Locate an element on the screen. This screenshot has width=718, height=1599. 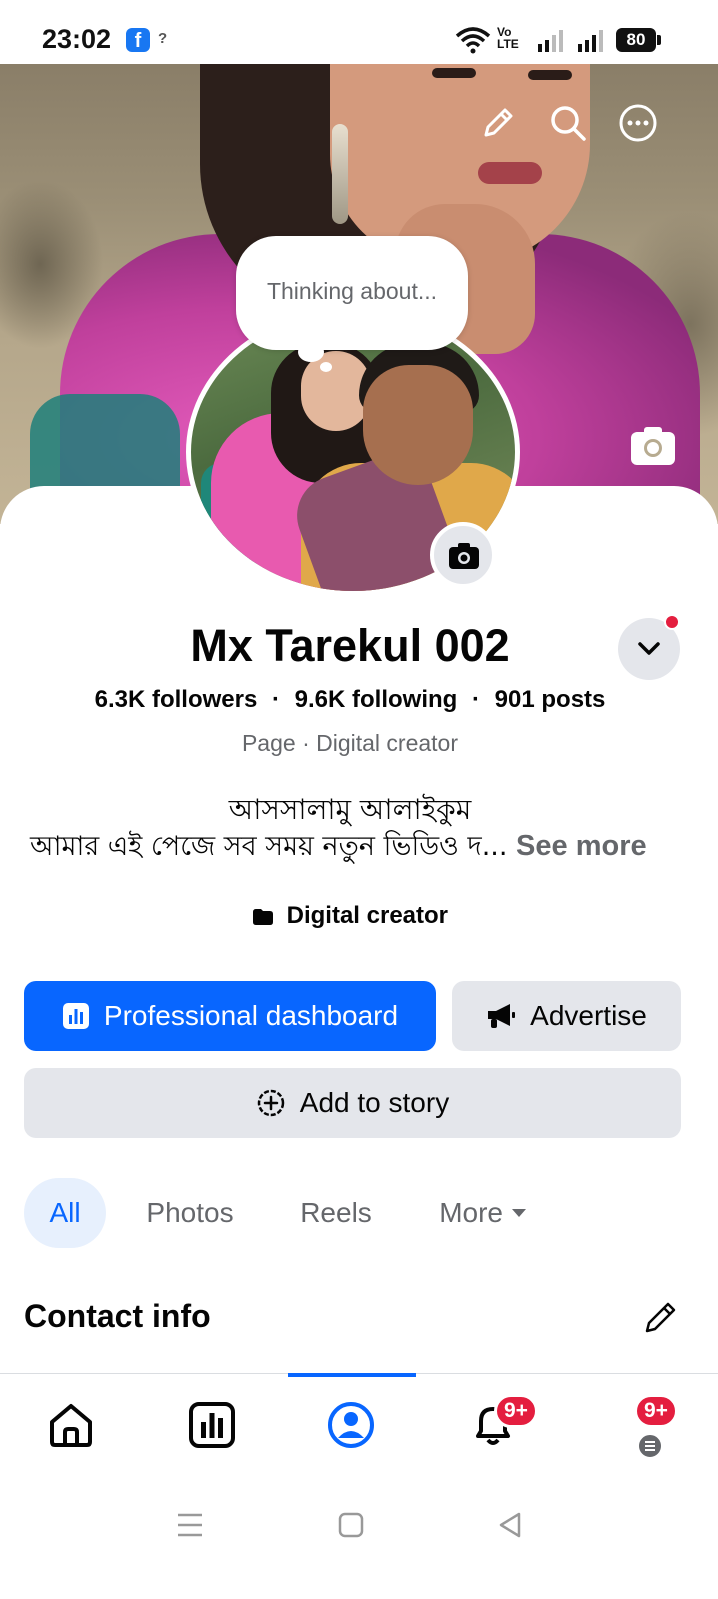
creator-category: Digital creator is located at coordinates (350, 916).